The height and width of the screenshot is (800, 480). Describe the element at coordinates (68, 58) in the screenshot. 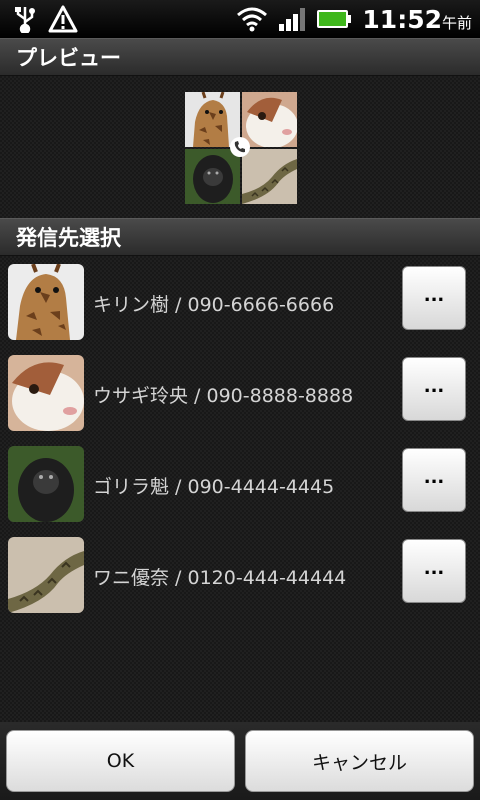

I see `preview-title: プレビュー` at that location.